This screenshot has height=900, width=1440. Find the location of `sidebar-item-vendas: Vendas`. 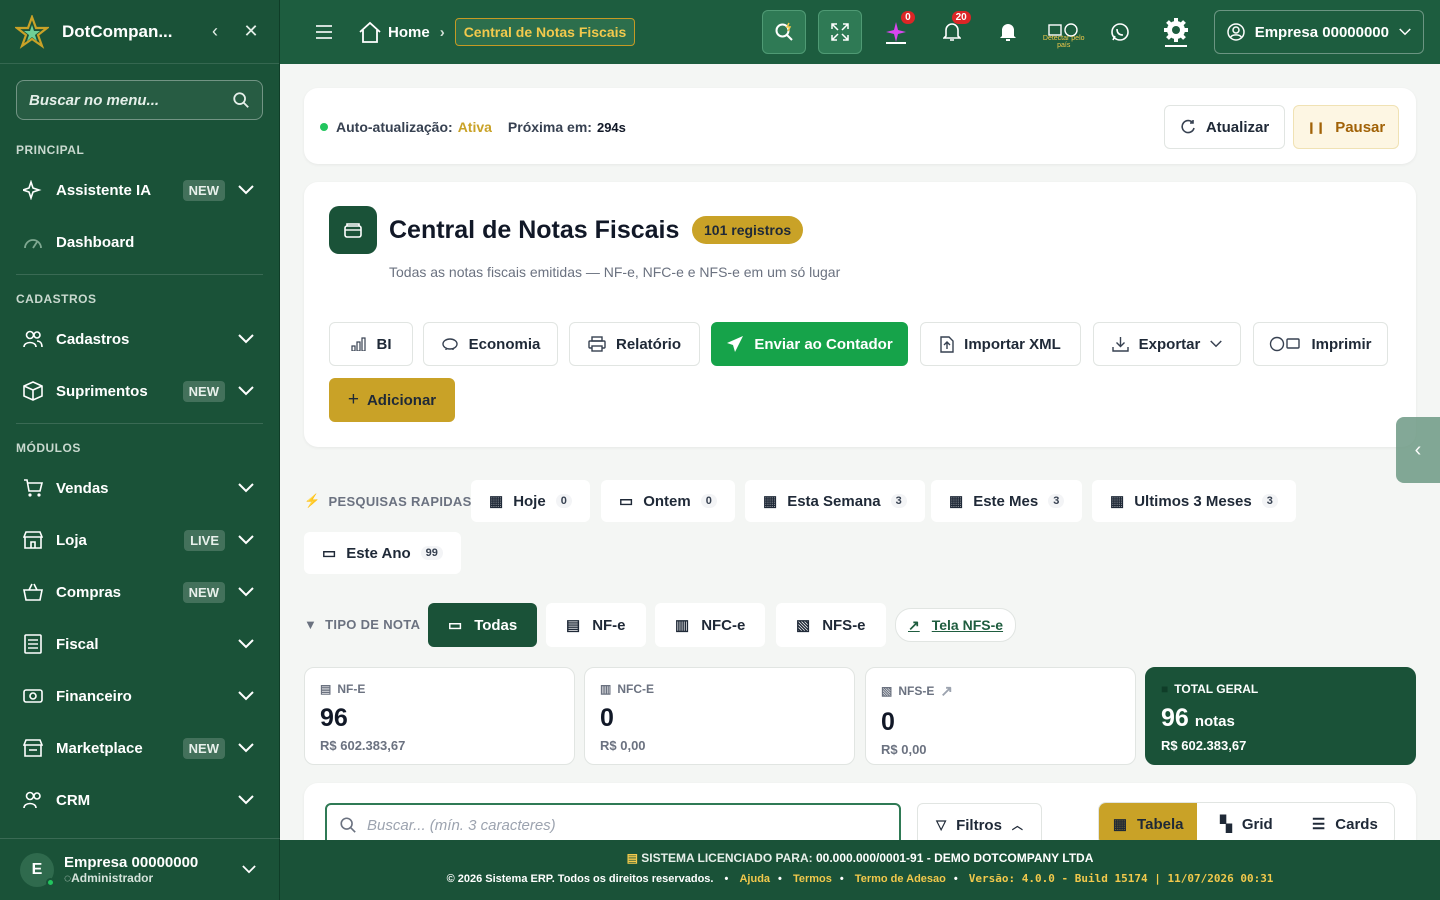

sidebar-item-vendas: Vendas is located at coordinates (139, 488).